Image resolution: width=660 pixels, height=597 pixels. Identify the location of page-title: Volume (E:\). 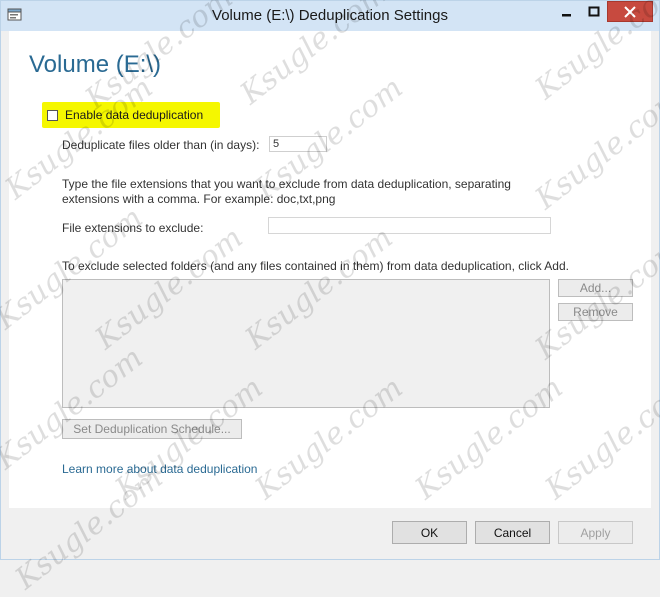
(95, 64).